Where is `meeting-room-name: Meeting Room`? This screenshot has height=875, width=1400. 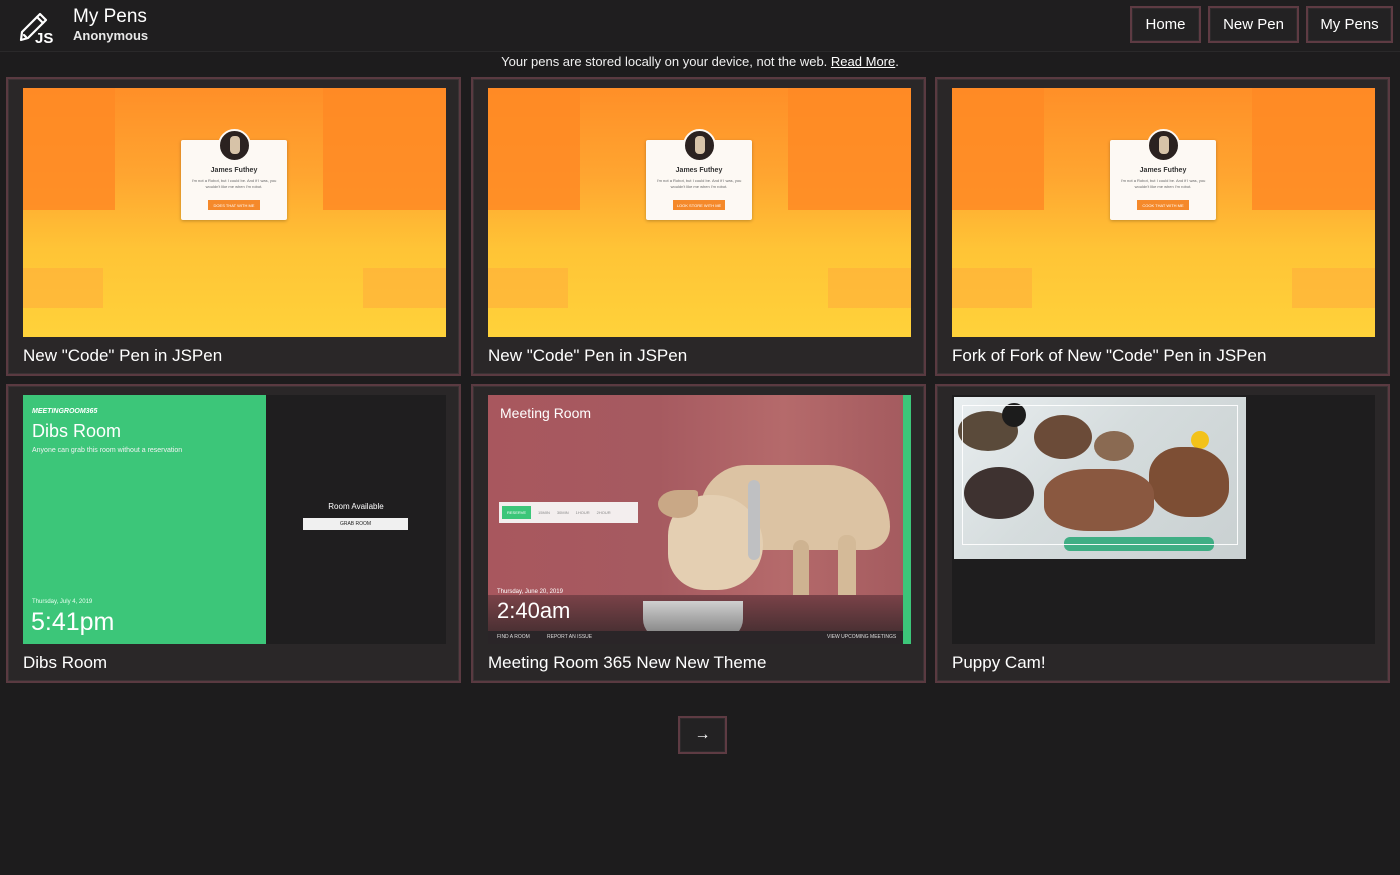 meeting-room-name: Meeting Room is located at coordinates (546, 413).